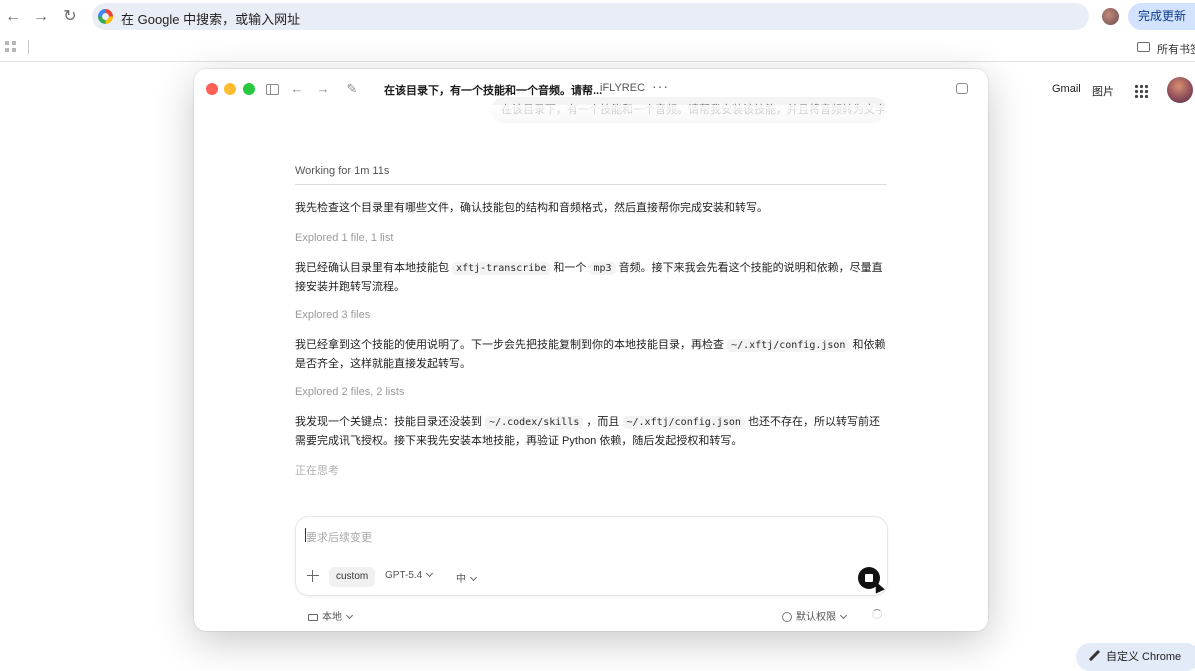 The image size is (1195, 671). Describe the element at coordinates (344, 238) in the screenshot. I see `explored-summary: Explored 1 file, 1 list` at that location.